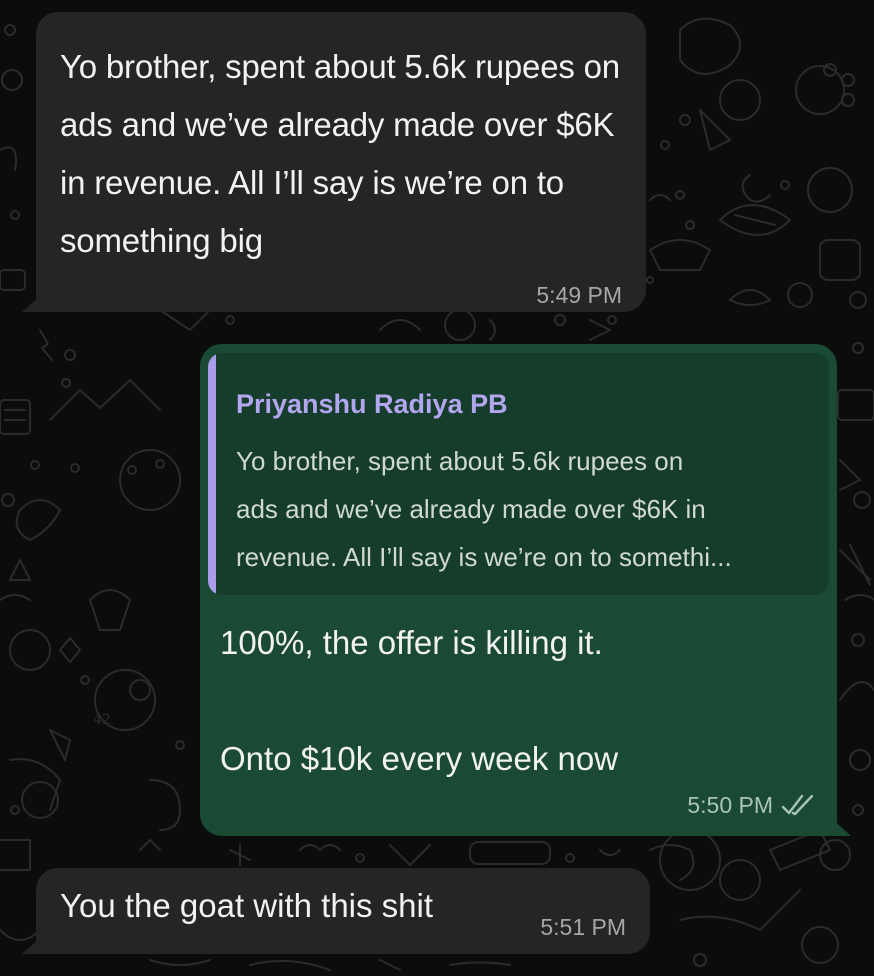 The image size is (874, 976). I want to click on message-timestamp: 5:49 PM, so click(579, 295).